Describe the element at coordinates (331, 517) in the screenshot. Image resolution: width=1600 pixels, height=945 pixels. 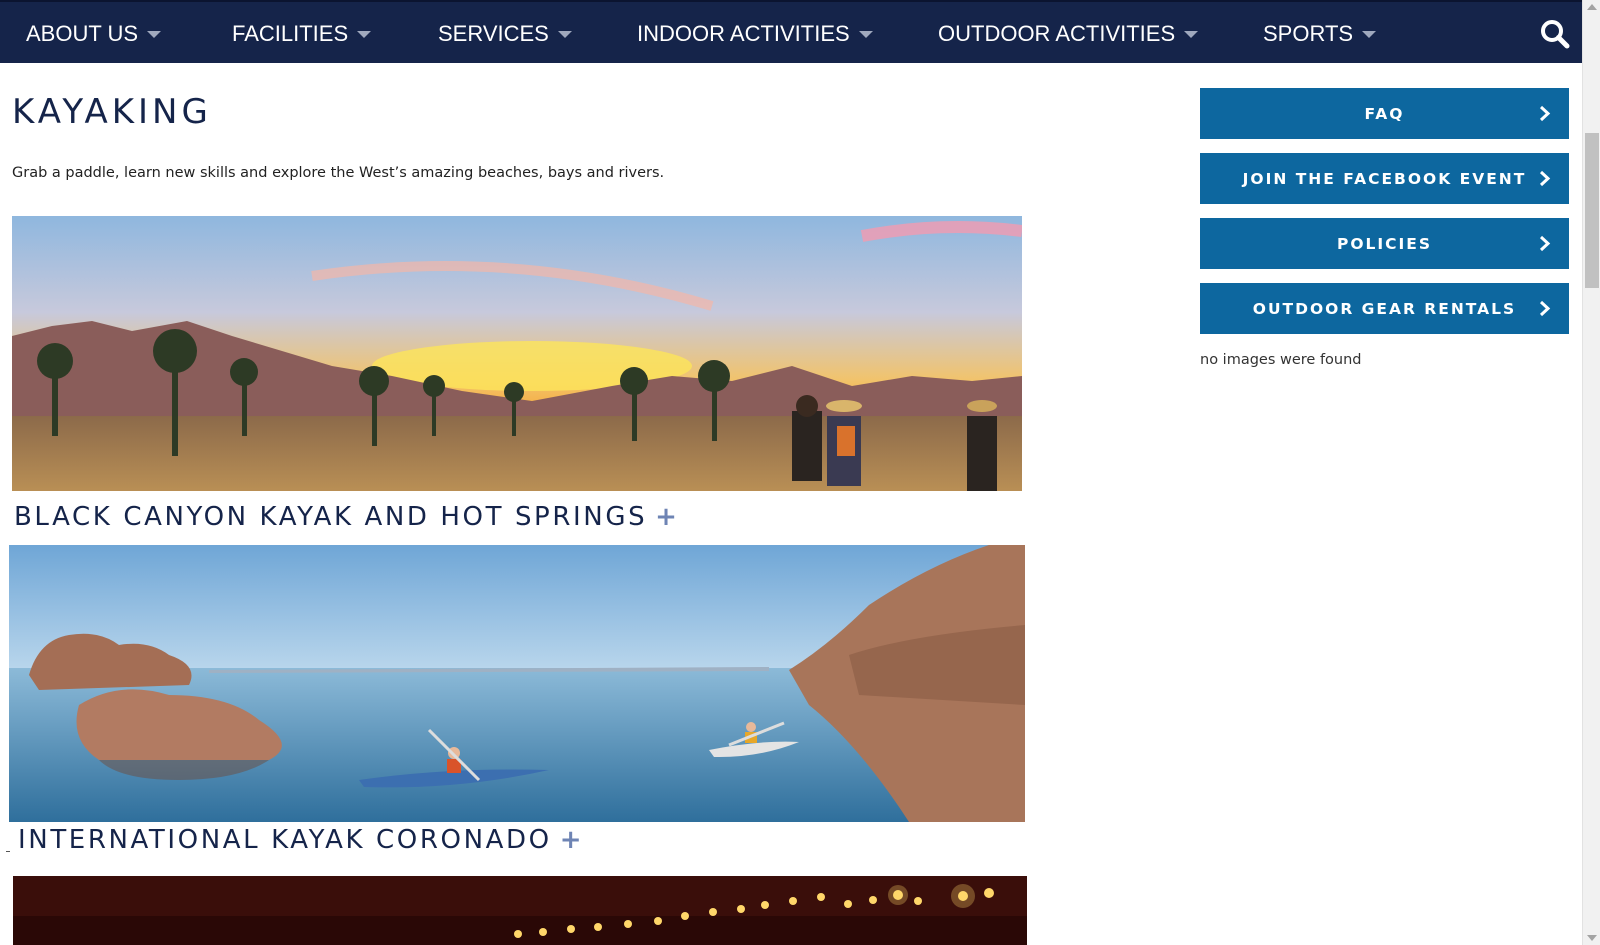
I see `section-heading-text: BLACK CANYON KAYAK AND HOT SPRINGS` at that location.